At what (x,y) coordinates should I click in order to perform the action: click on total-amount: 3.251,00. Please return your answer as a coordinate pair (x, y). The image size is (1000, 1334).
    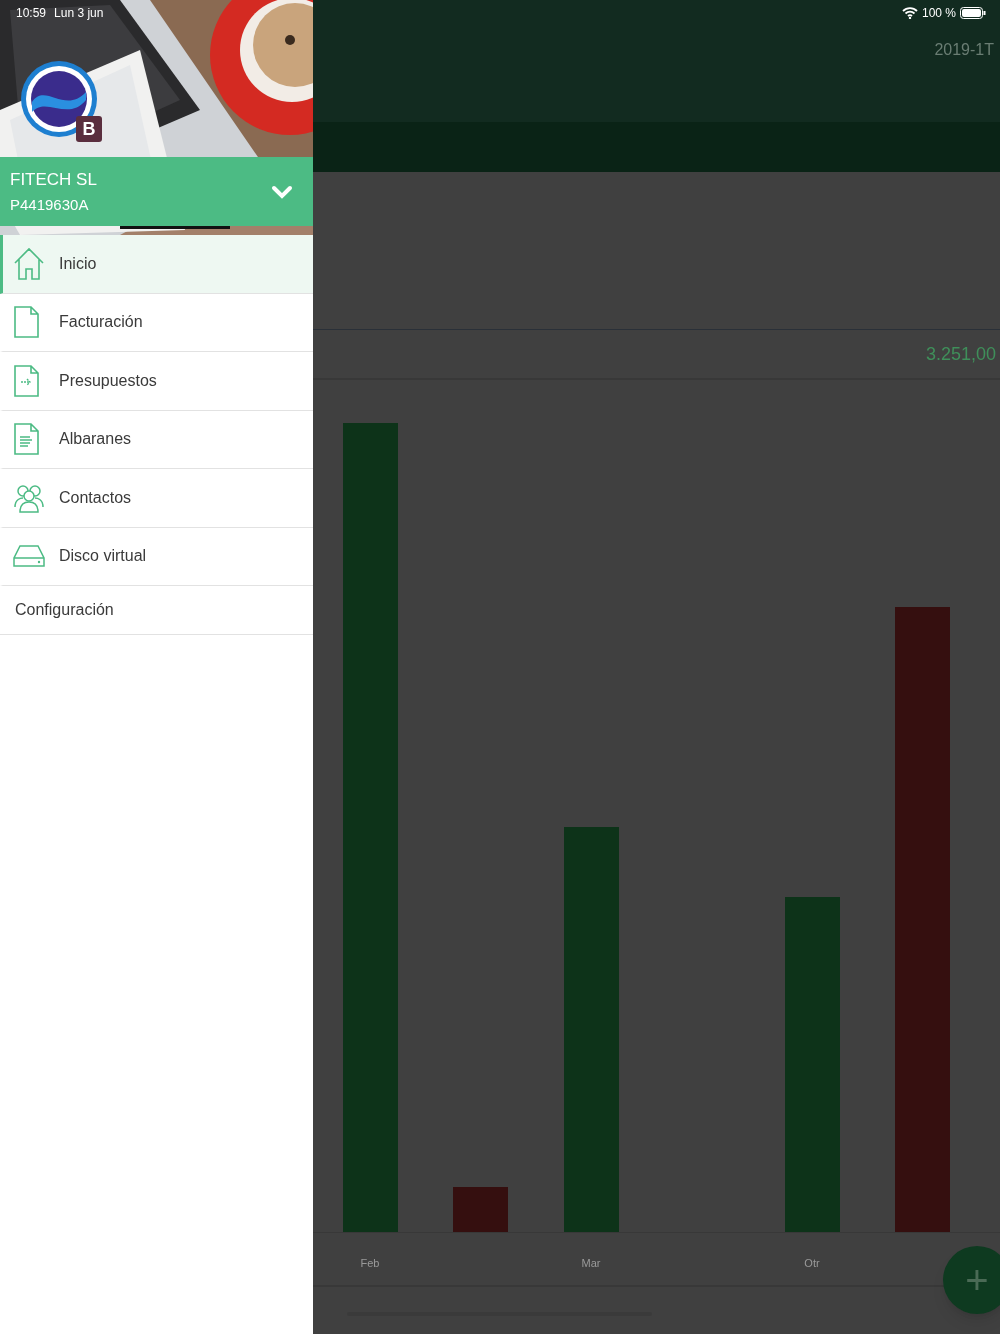
    Looking at the image, I should click on (960, 354).